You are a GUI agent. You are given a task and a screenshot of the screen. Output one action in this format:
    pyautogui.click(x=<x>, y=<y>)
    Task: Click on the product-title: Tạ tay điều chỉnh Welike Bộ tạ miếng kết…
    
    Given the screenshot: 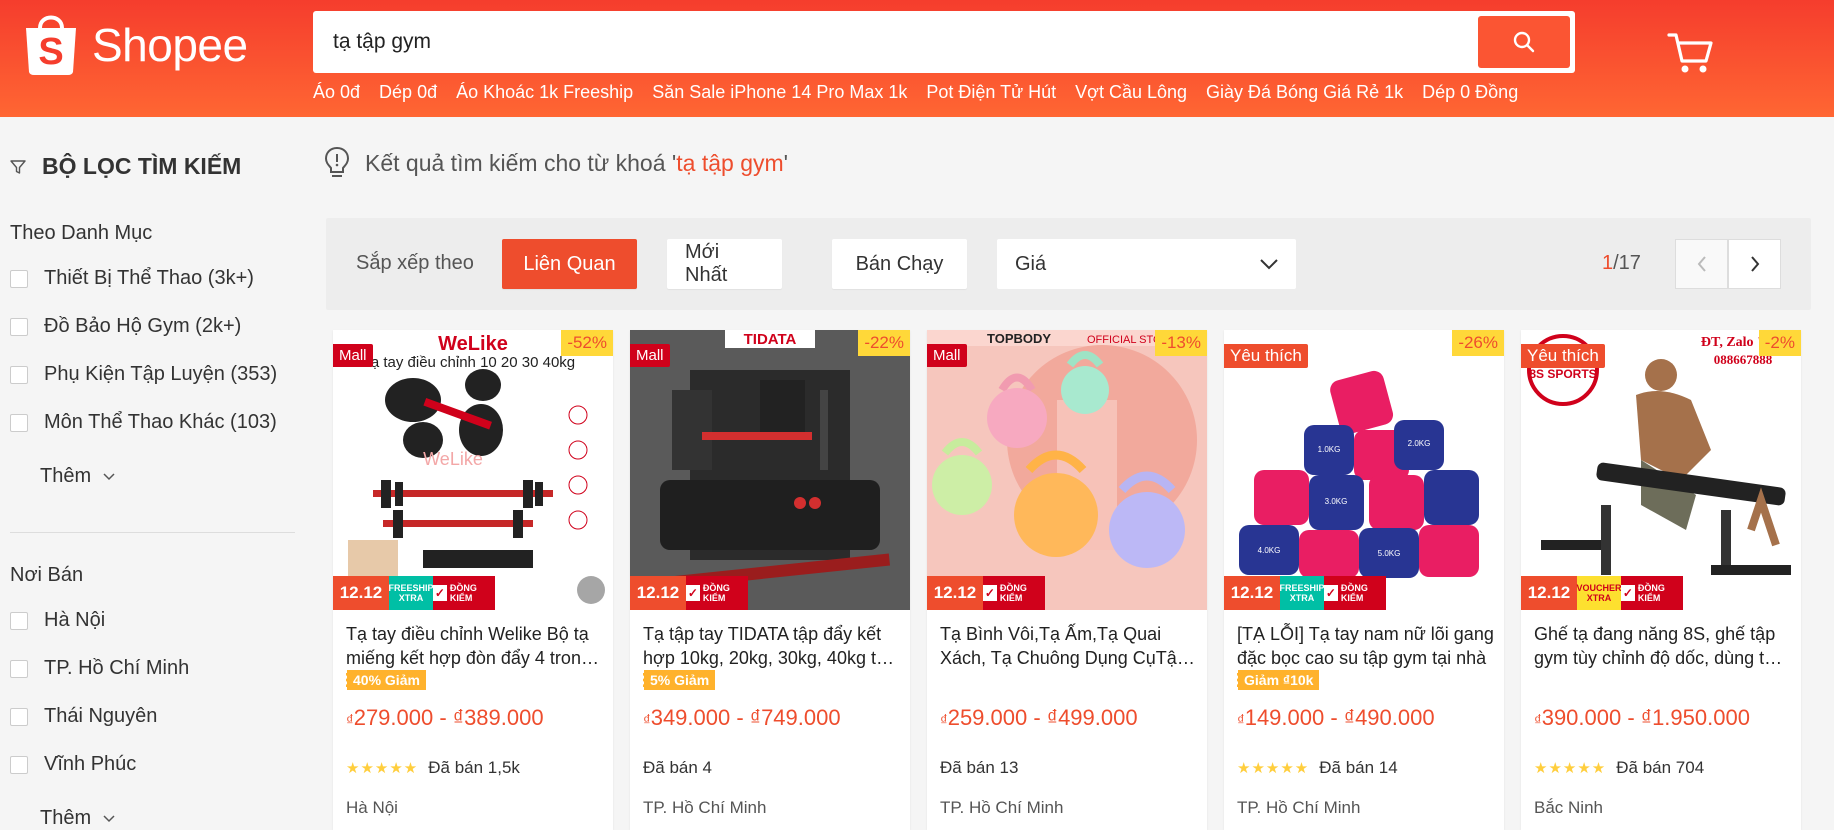 What is the action you would take?
    pyautogui.click(x=475, y=646)
    